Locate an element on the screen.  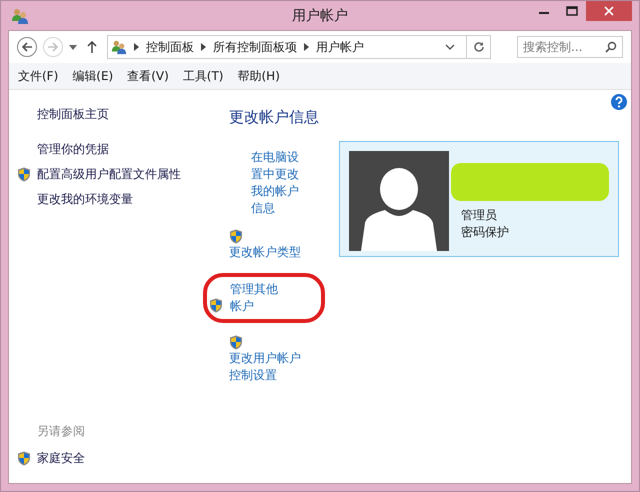
sidebar-link: 控制面板主页 is located at coordinates (73, 114).